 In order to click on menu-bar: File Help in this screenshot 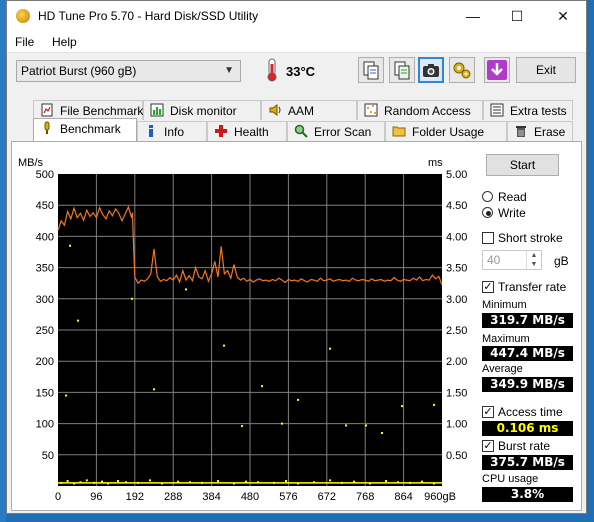, I will do `click(296, 42)`.